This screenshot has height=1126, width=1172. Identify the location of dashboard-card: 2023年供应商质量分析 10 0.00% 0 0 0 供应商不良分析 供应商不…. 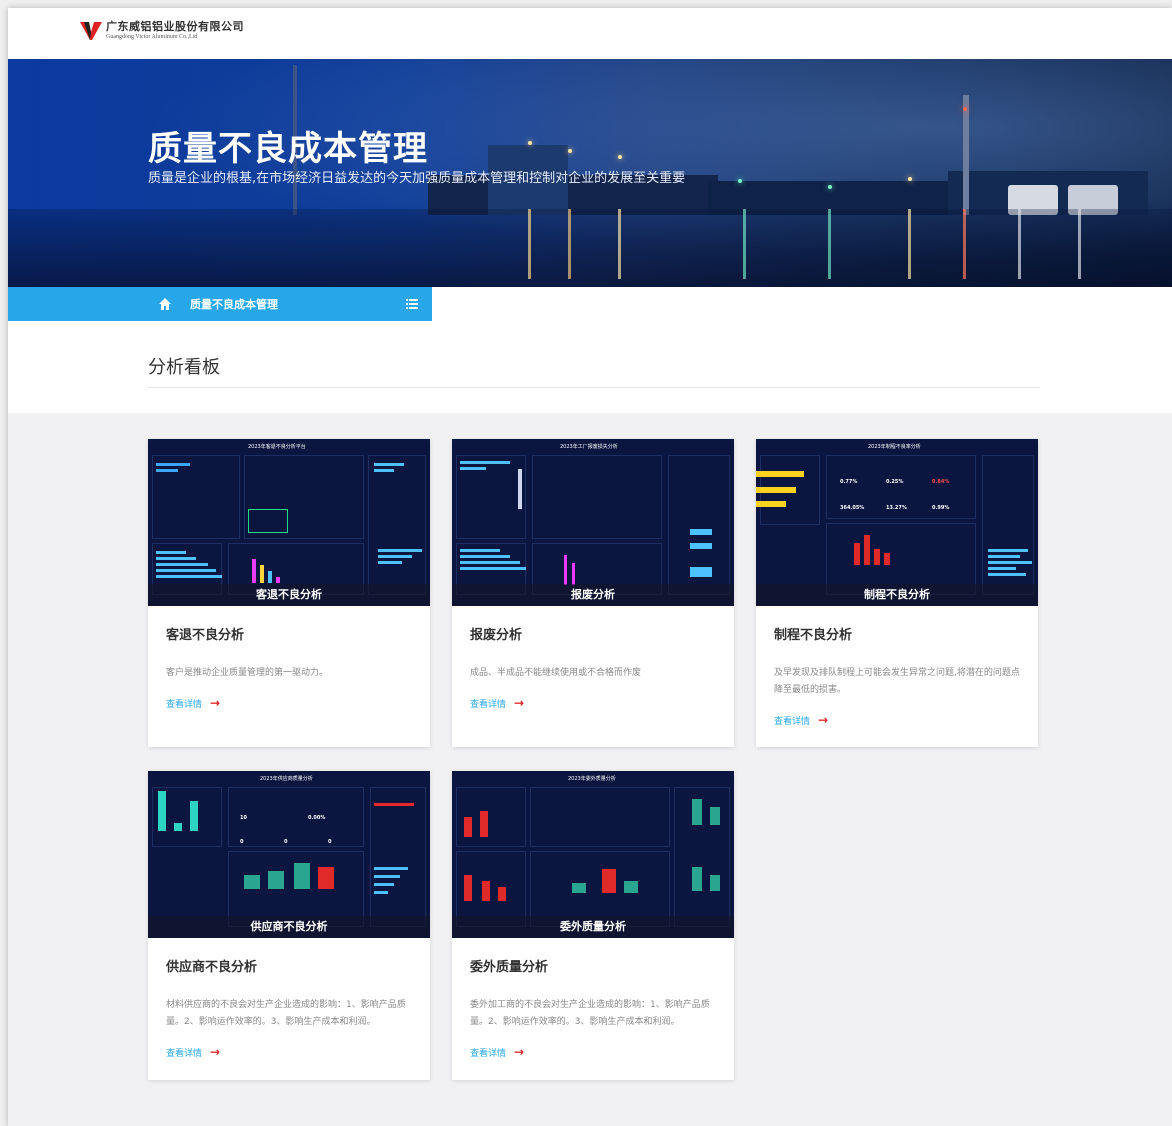
(289, 925).